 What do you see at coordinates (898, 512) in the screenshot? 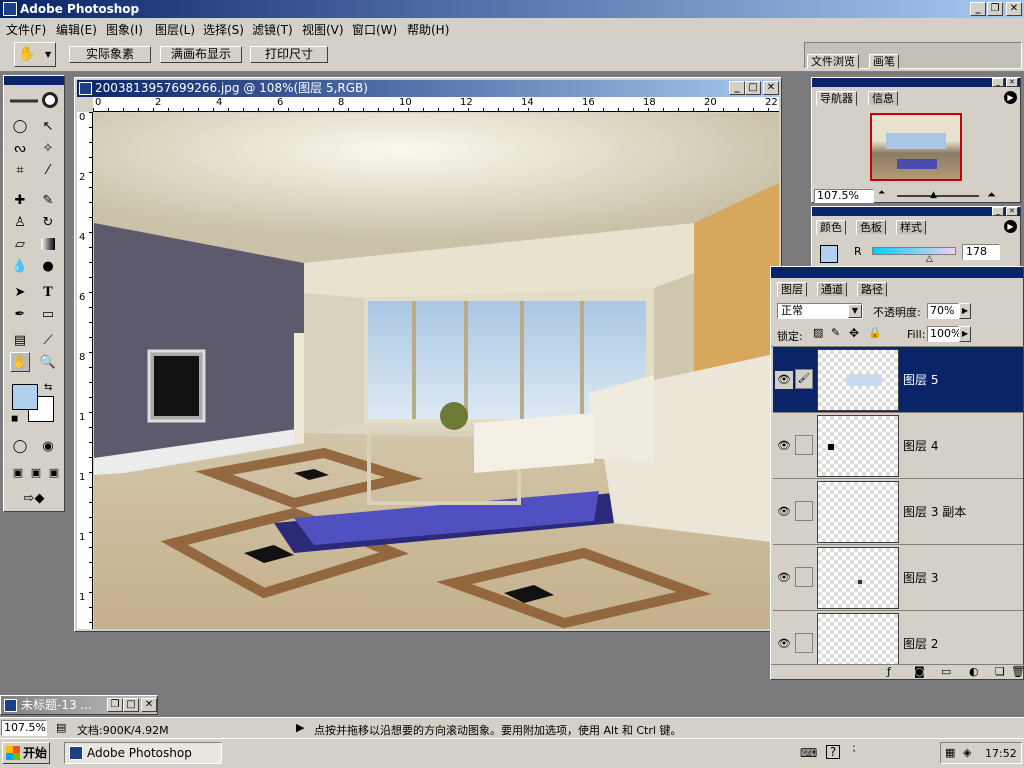
I see `layer-row: 👁 图层 3 副本` at bounding box center [898, 512].